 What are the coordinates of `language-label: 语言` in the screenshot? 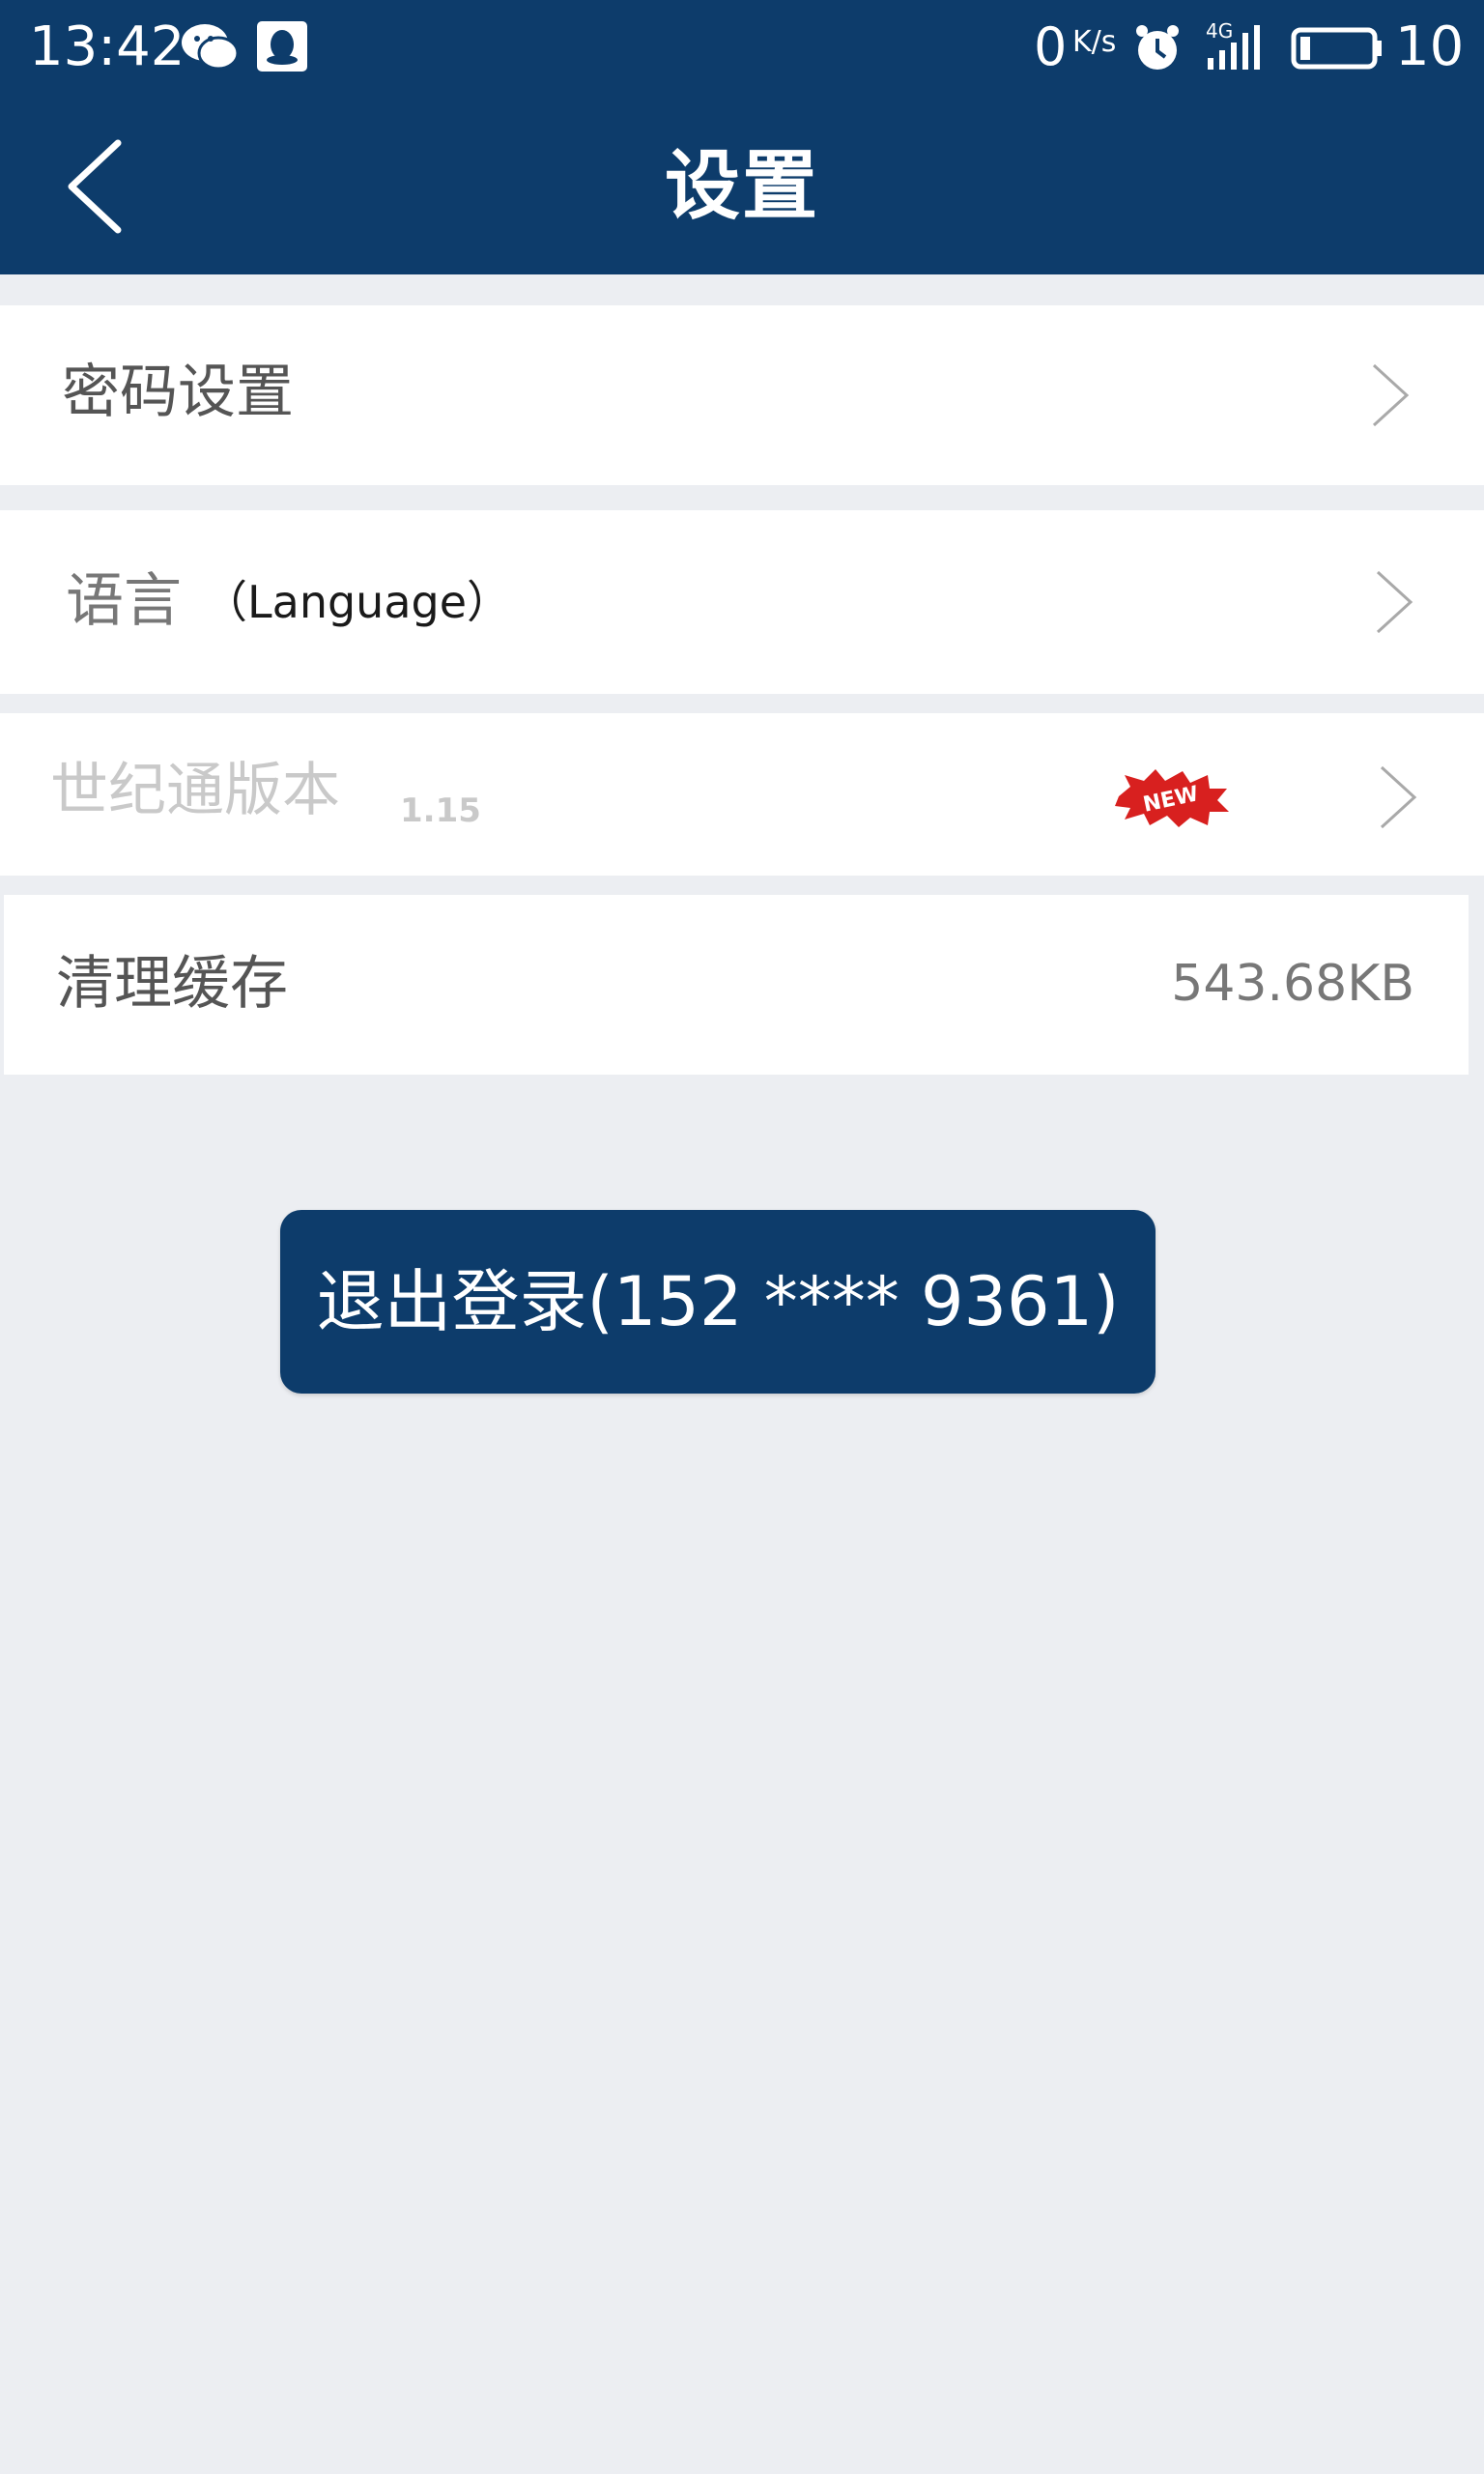 It's located at (124, 601).